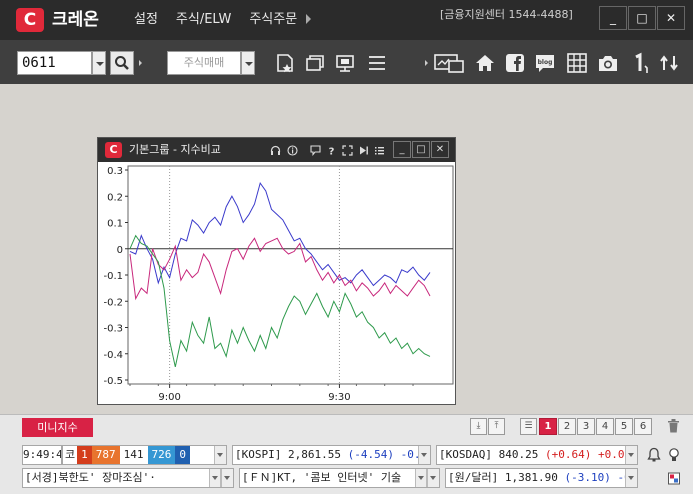  I want to click on menu-stock-order: 주식주문, so click(273, 20).